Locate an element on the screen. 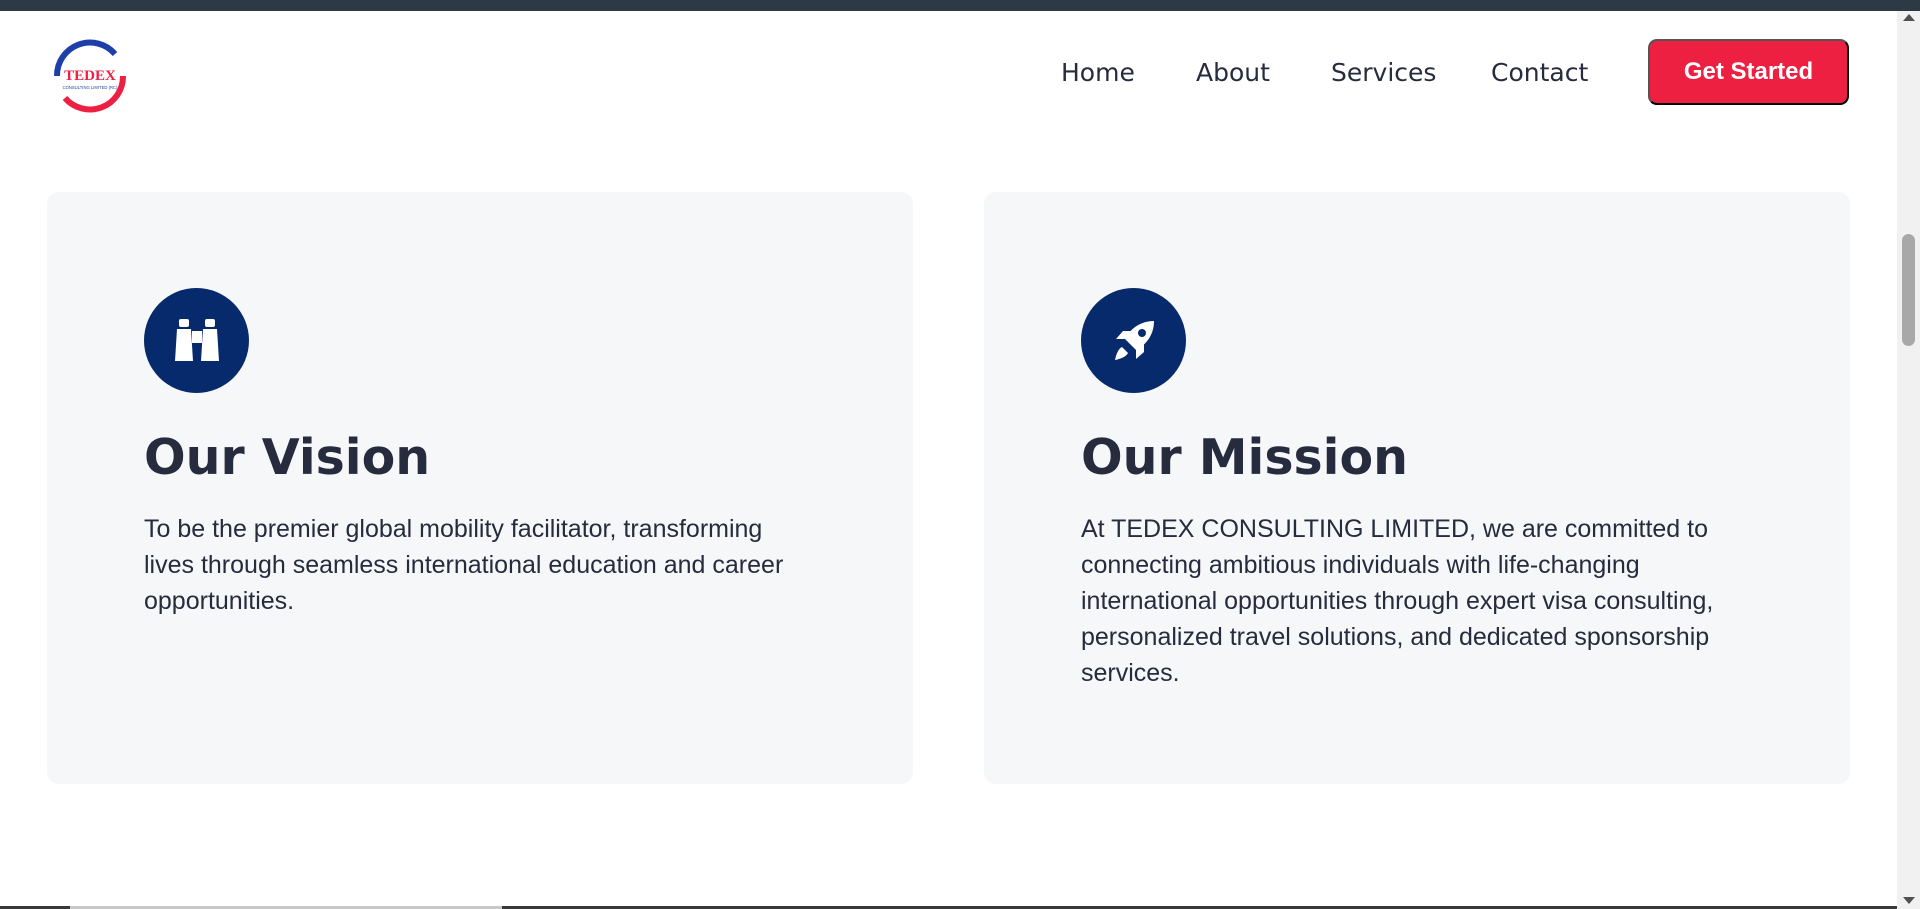 The height and width of the screenshot is (909, 1920). rocket-icon is located at coordinates (1133, 340).